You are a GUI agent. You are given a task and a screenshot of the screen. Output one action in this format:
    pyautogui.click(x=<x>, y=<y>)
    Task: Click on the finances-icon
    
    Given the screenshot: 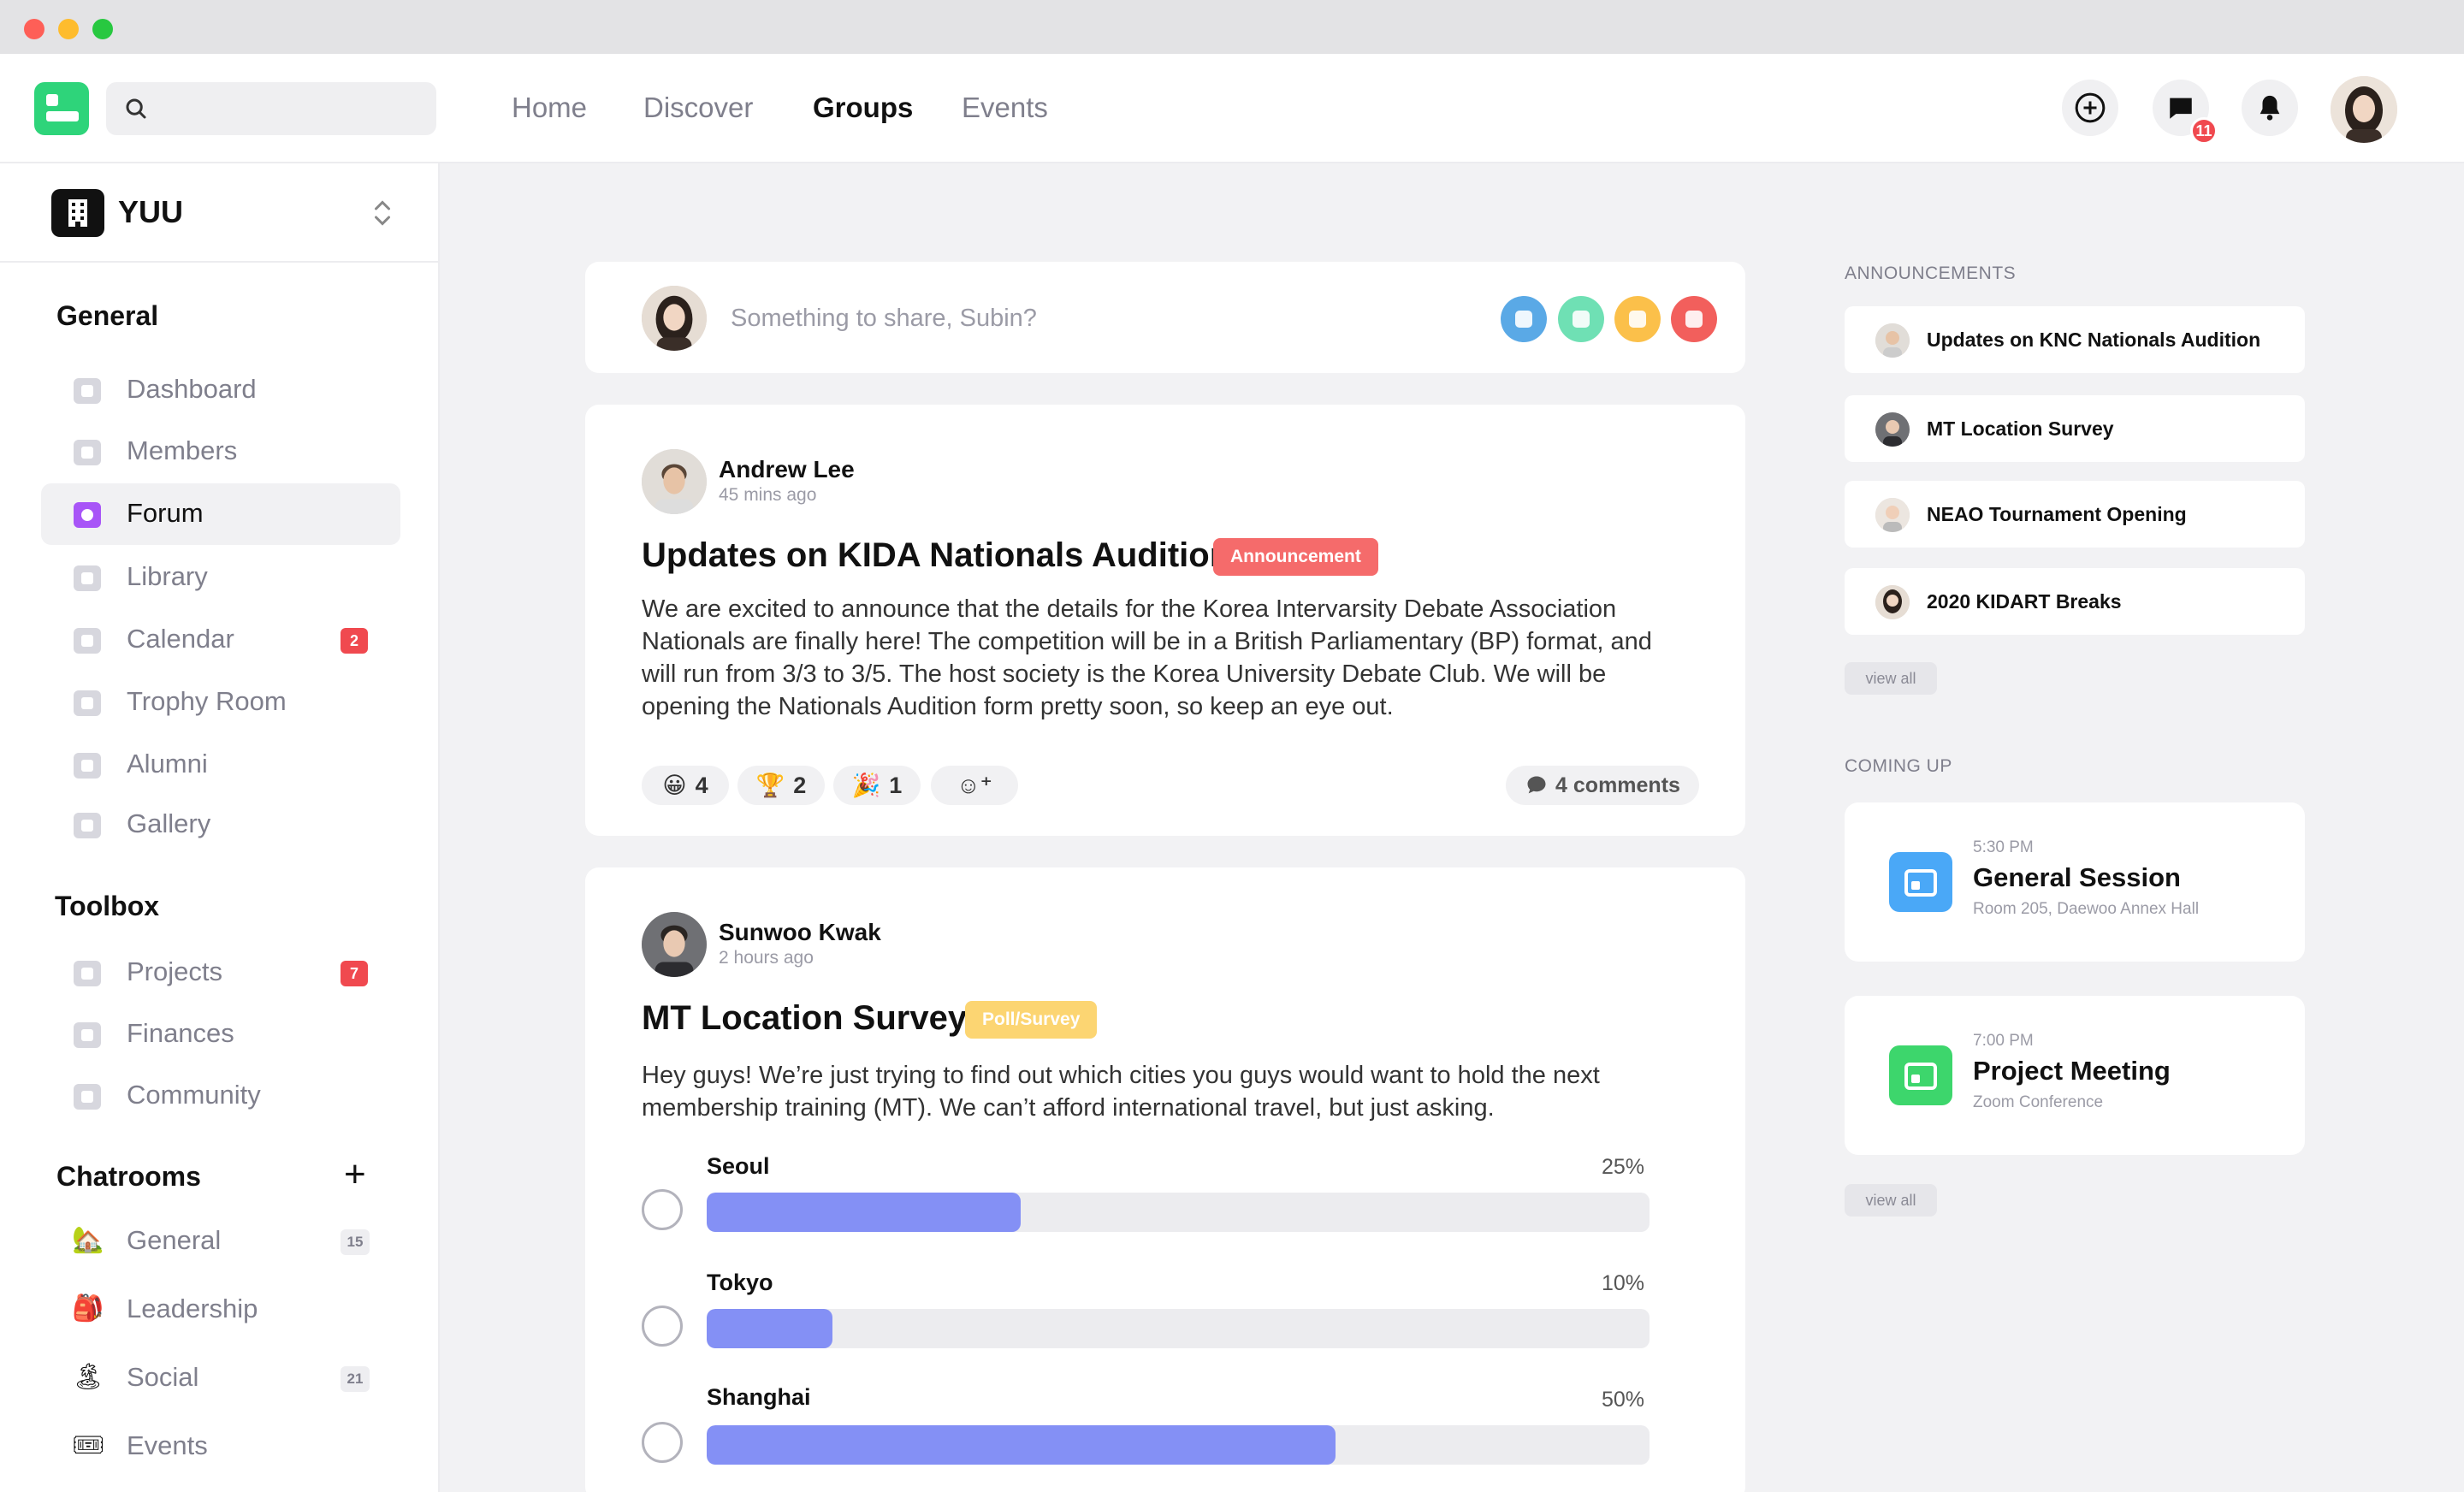 What is the action you would take?
    pyautogui.click(x=87, y=1035)
    